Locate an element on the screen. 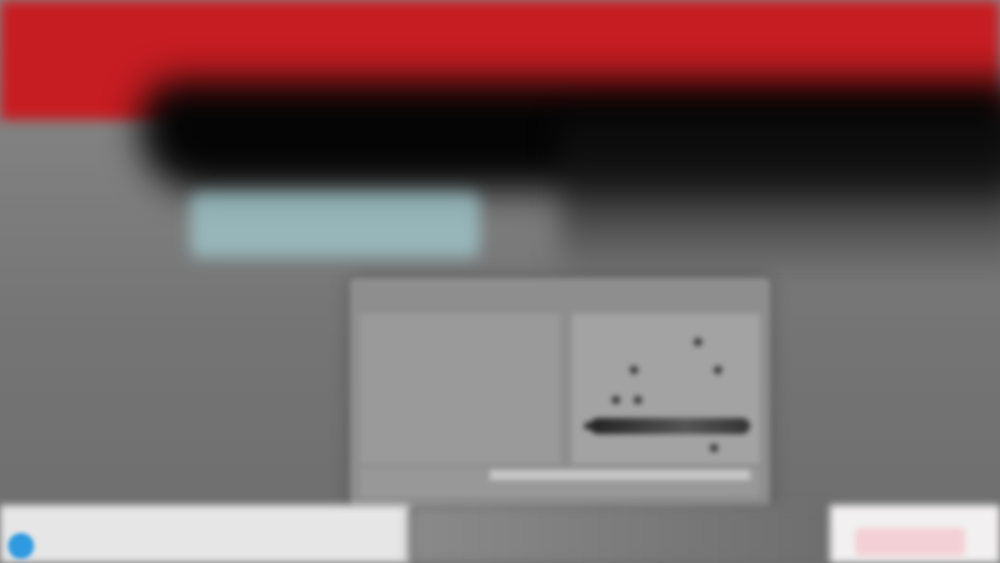 This screenshot has height=563, width=1000. bottom-middle-strip is located at coordinates (620, 534).